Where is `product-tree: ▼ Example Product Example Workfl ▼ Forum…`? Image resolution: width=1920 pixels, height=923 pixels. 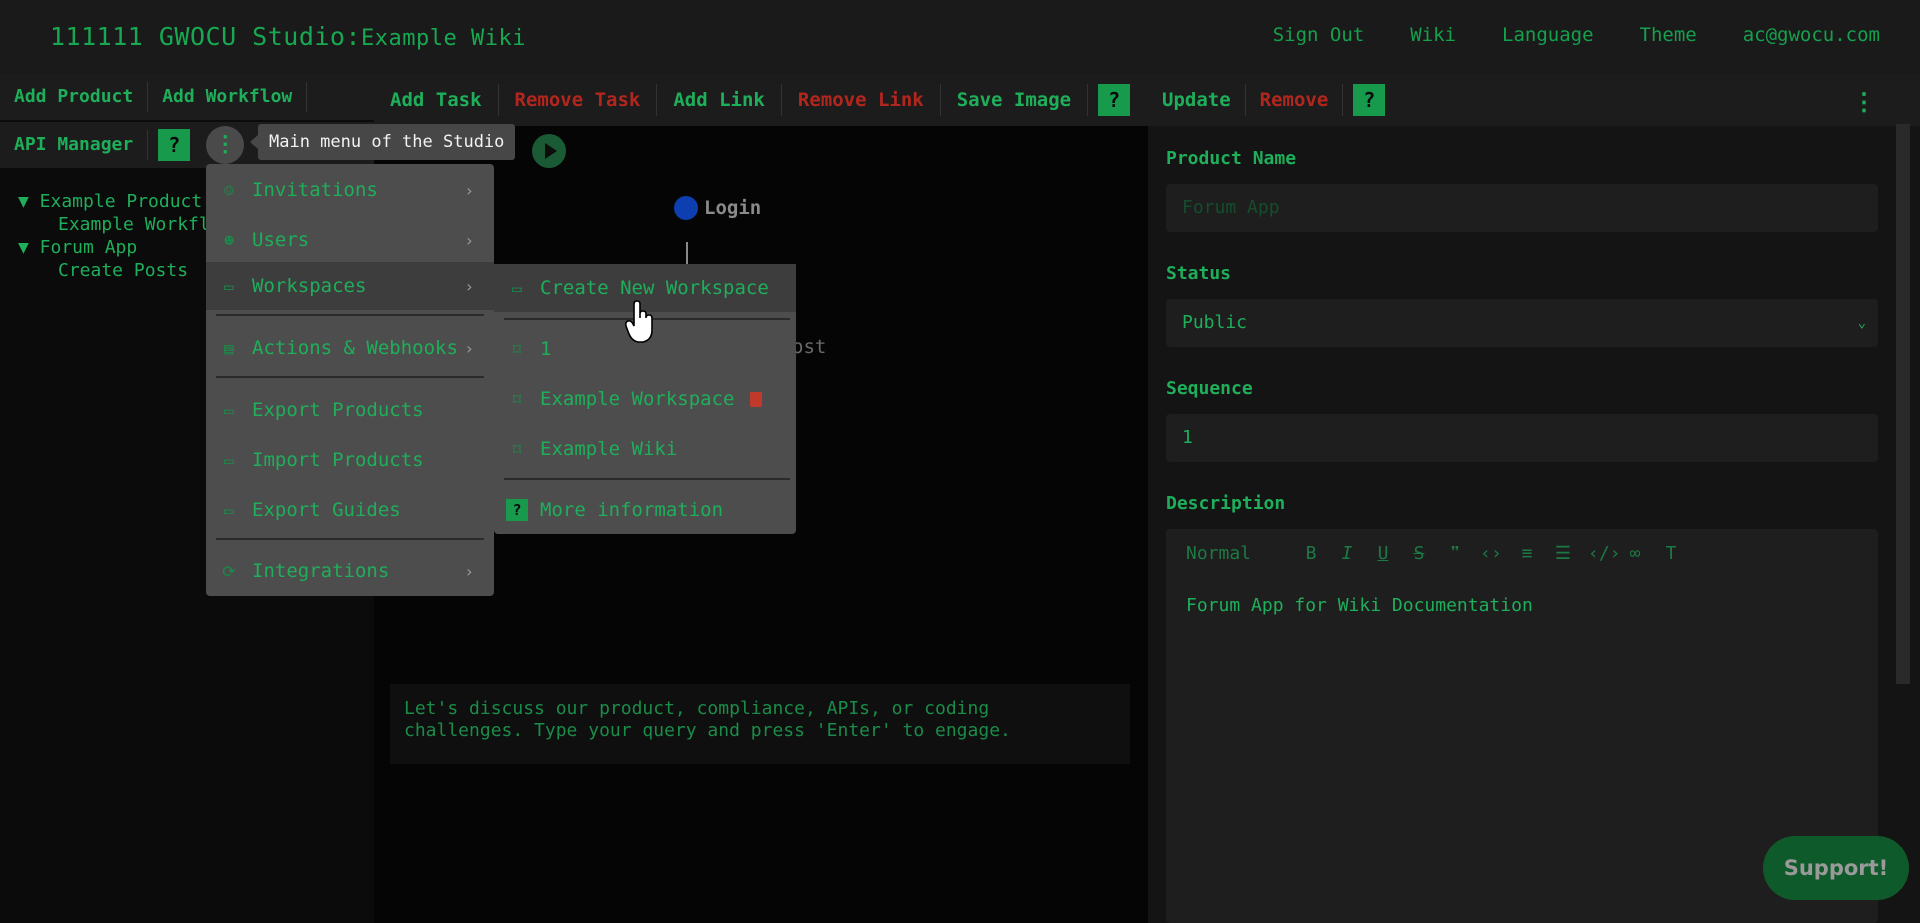
product-tree: ▼ Example Product Example Workfl ▼ Forum… is located at coordinates (114, 236).